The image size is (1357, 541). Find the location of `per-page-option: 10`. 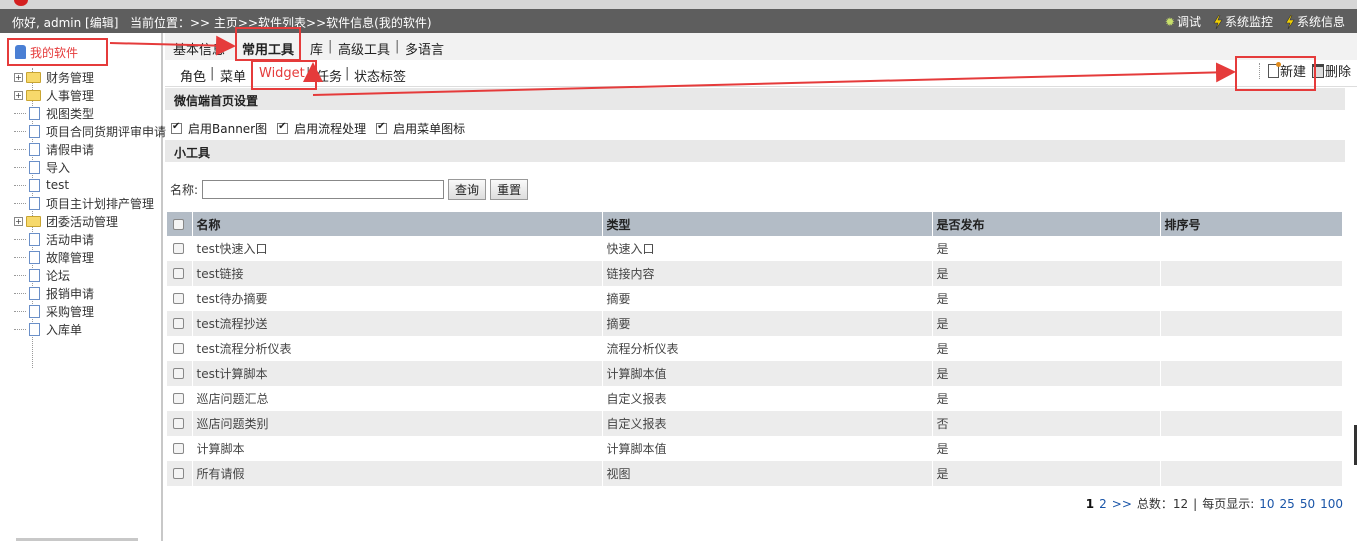

per-page-option: 10 is located at coordinates (1266, 504).